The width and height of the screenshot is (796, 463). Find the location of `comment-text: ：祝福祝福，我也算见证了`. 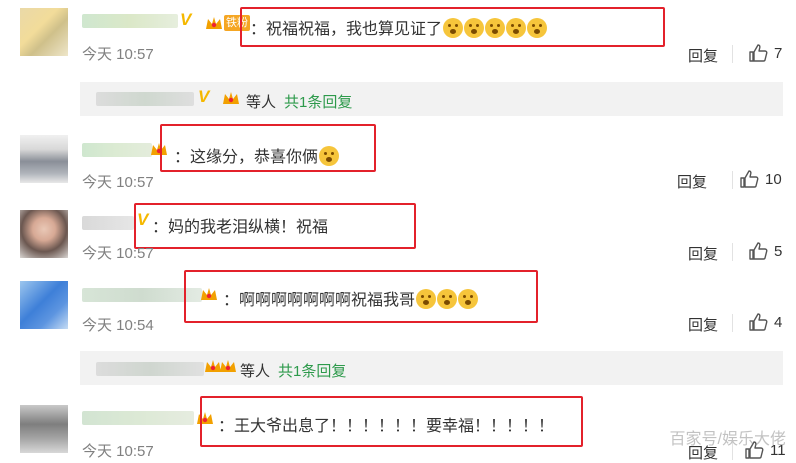

comment-text: ：祝福祝福，我也算见证了 is located at coordinates (399, 27).